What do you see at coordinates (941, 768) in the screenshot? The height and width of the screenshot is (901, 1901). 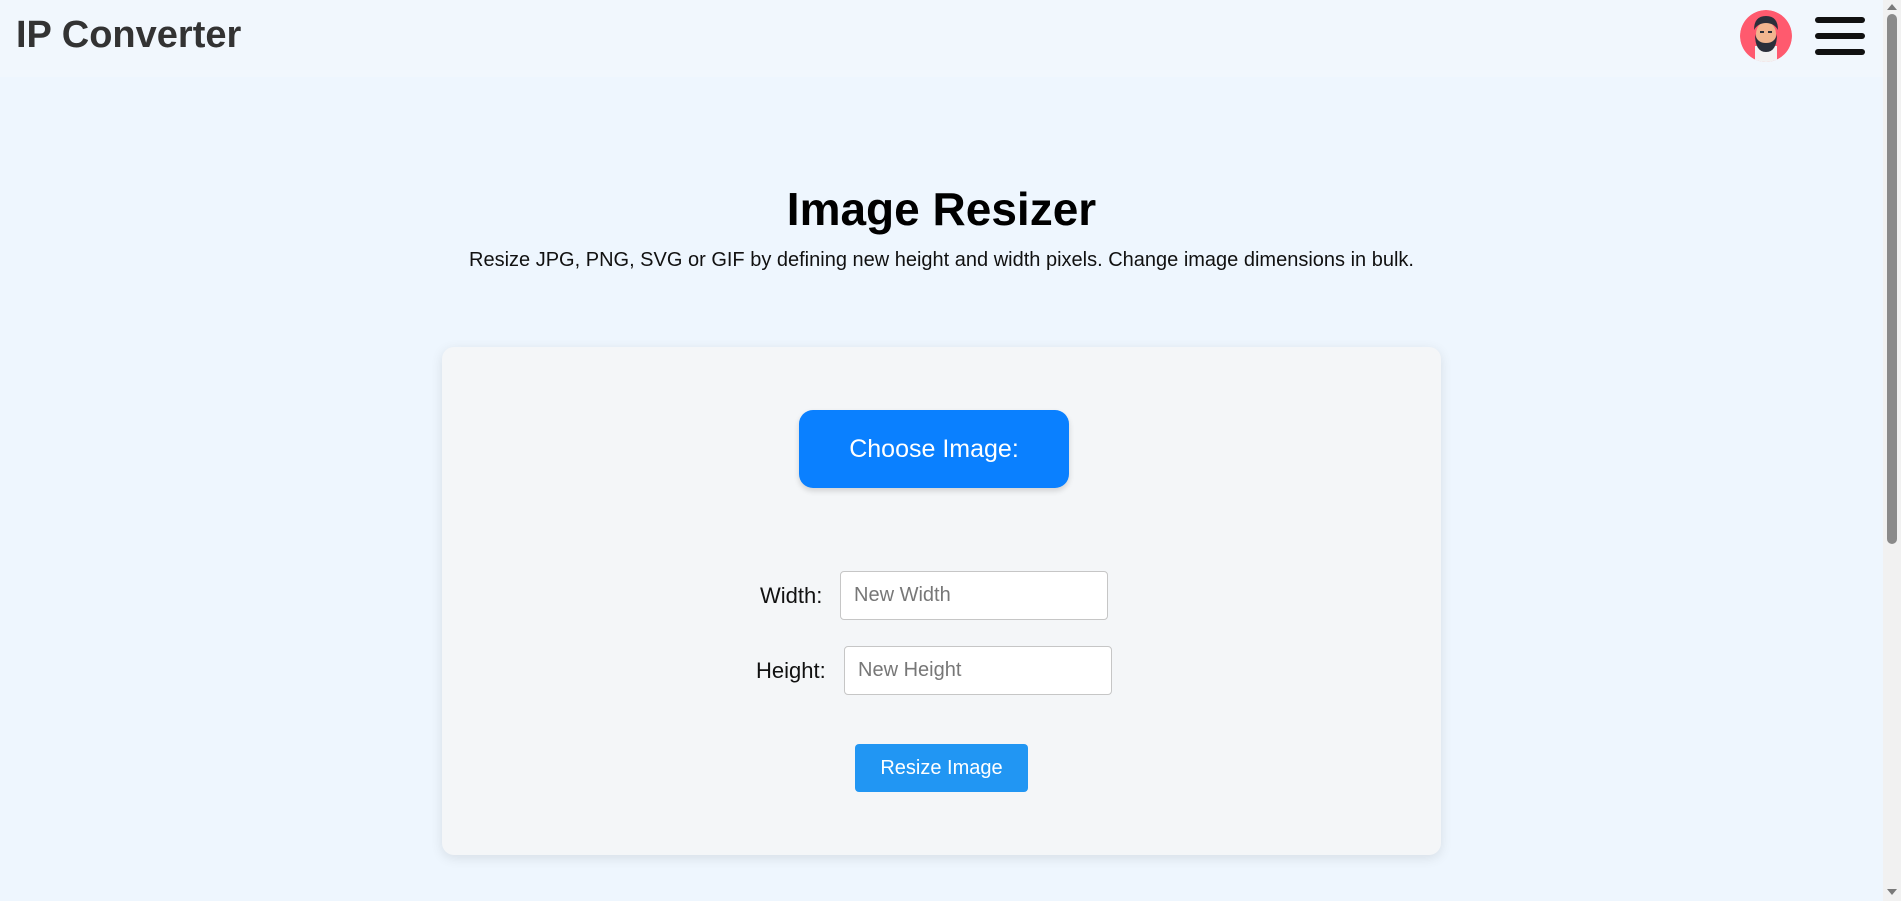 I see `resize-image-button: Resize Image` at bounding box center [941, 768].